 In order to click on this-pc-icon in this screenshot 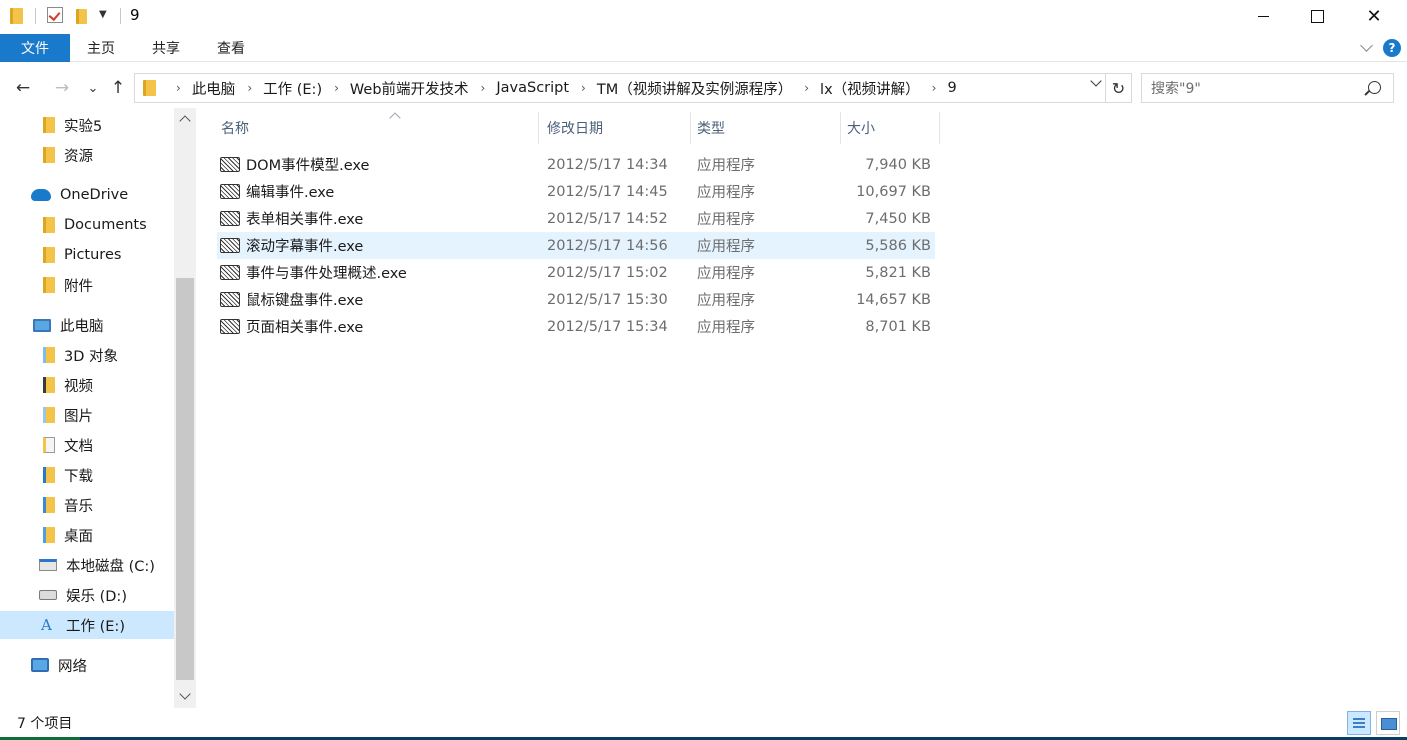, I will do `click(42, 325)`.